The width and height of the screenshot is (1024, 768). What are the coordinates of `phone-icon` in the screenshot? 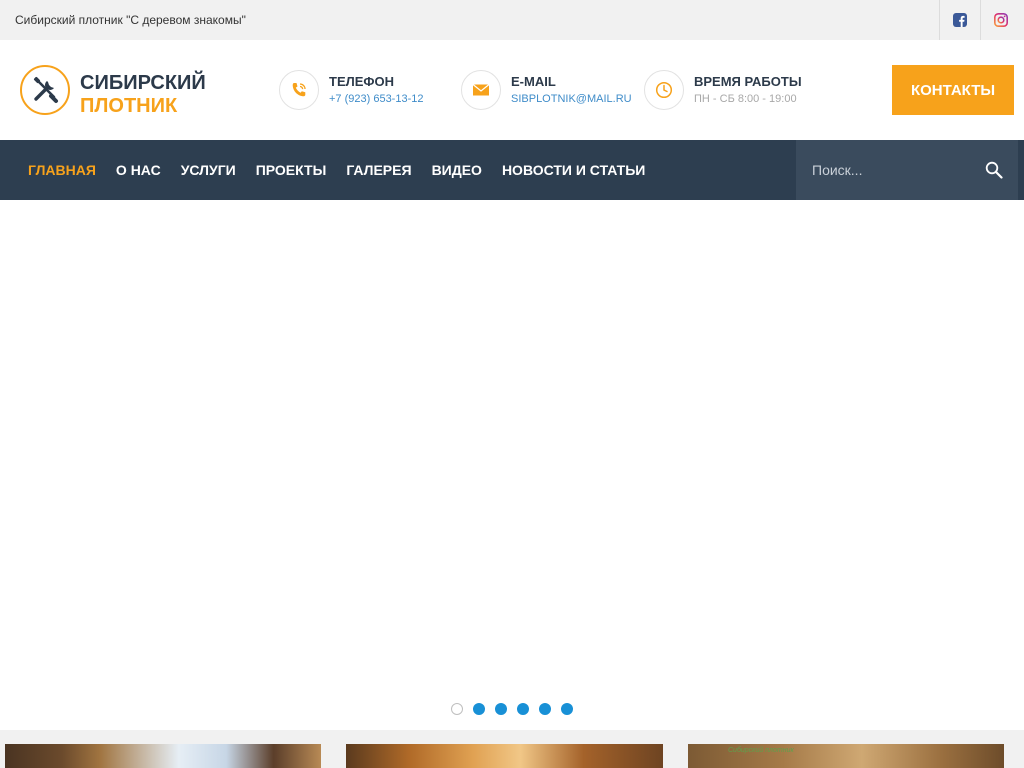 It's located at (299, 90).